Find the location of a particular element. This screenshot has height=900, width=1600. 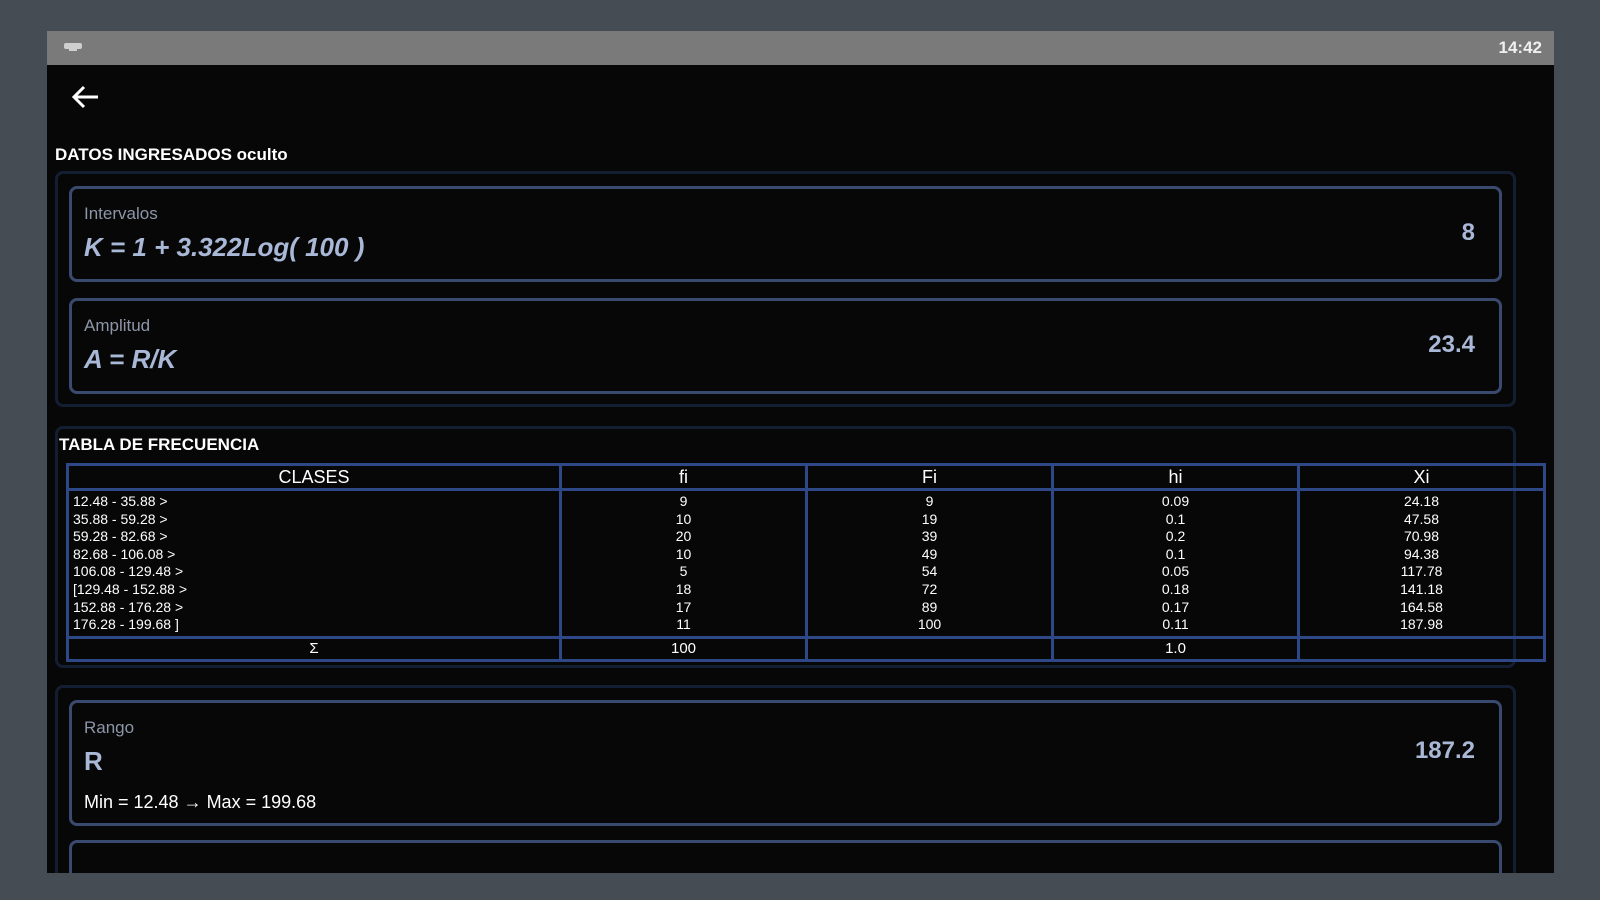

cell-xi: 47.58 is located at coordinates (1421, 518).